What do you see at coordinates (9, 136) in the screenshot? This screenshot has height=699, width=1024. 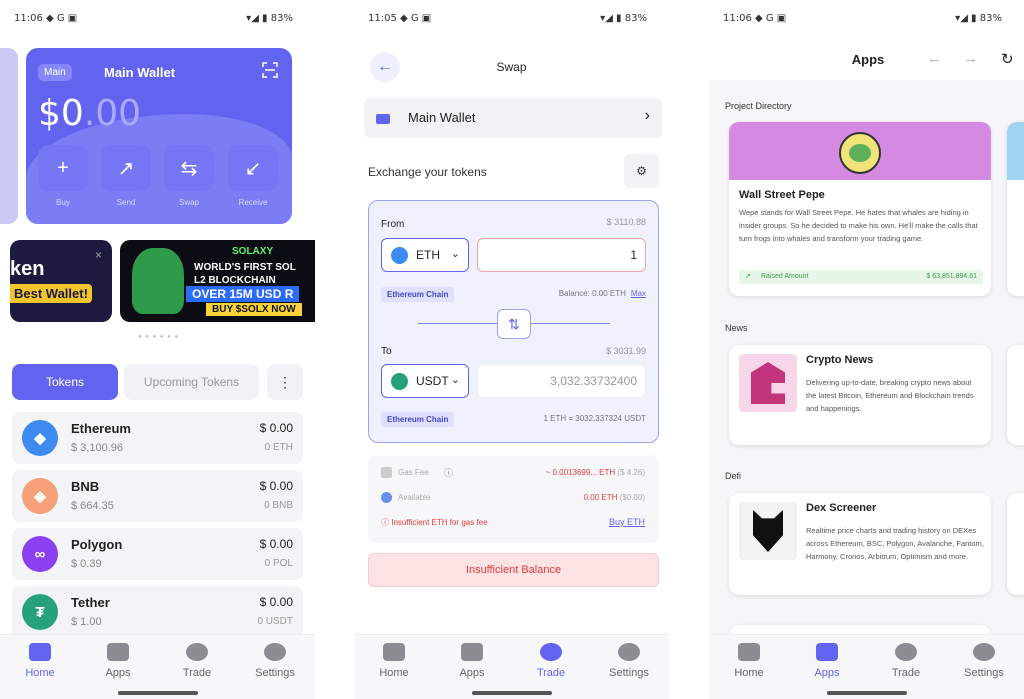 I see `previous-wallet-card` at bounding box center [9, 136].